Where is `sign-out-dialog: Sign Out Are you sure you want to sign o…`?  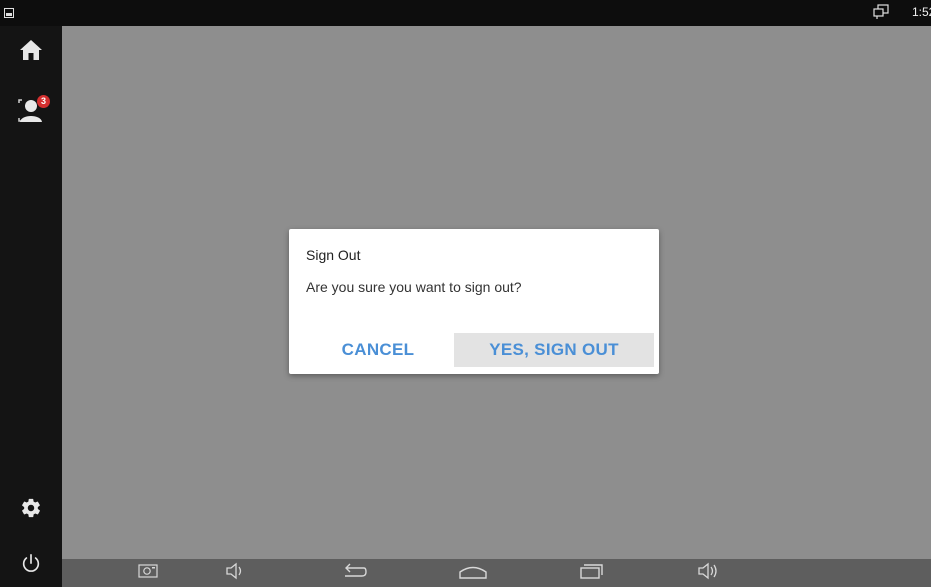 sign-out-dialog: Sign Out Are you sure you want to sign o… is located at coordinates (474, 301).